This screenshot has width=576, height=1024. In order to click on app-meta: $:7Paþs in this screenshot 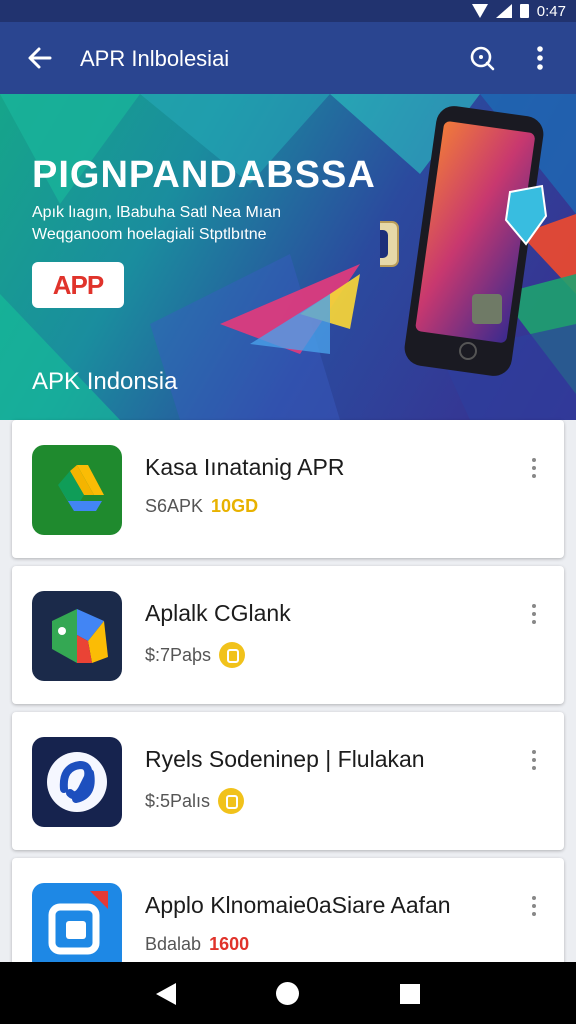, I will do `click(195, 655)`.